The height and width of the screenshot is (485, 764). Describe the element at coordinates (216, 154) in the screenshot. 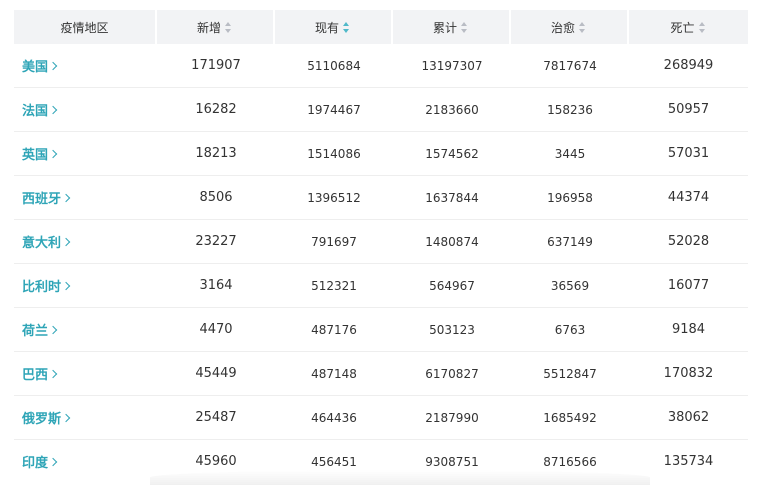

I see `cell-new: 18213` at that location.